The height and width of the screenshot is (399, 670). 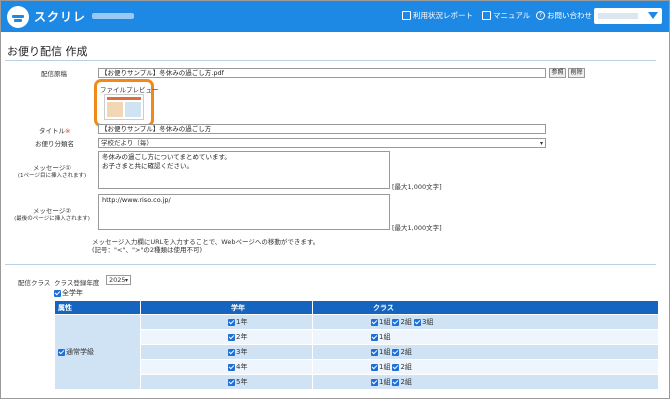 I want to click on delete-button: 削除, so click(x=576, y=73).